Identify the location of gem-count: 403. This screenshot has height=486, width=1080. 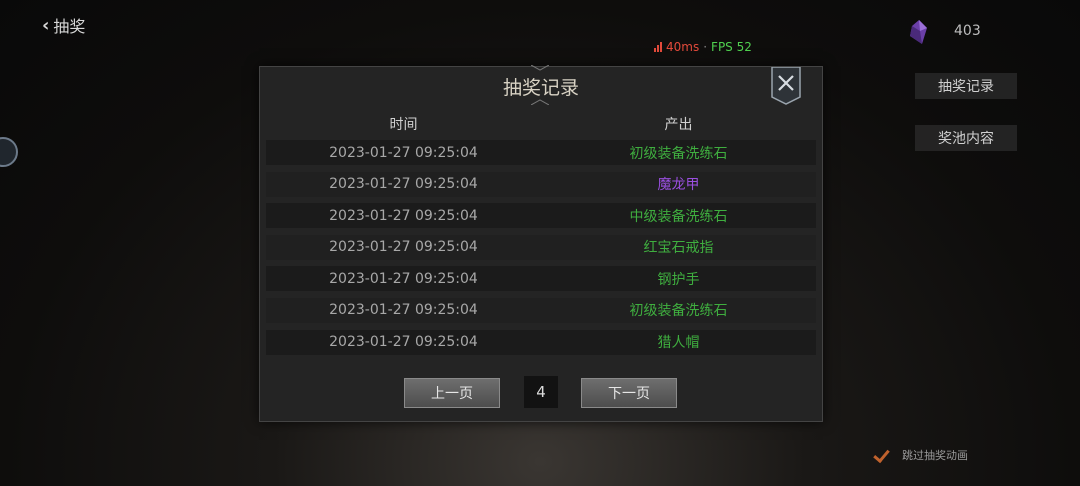
(967, 31).